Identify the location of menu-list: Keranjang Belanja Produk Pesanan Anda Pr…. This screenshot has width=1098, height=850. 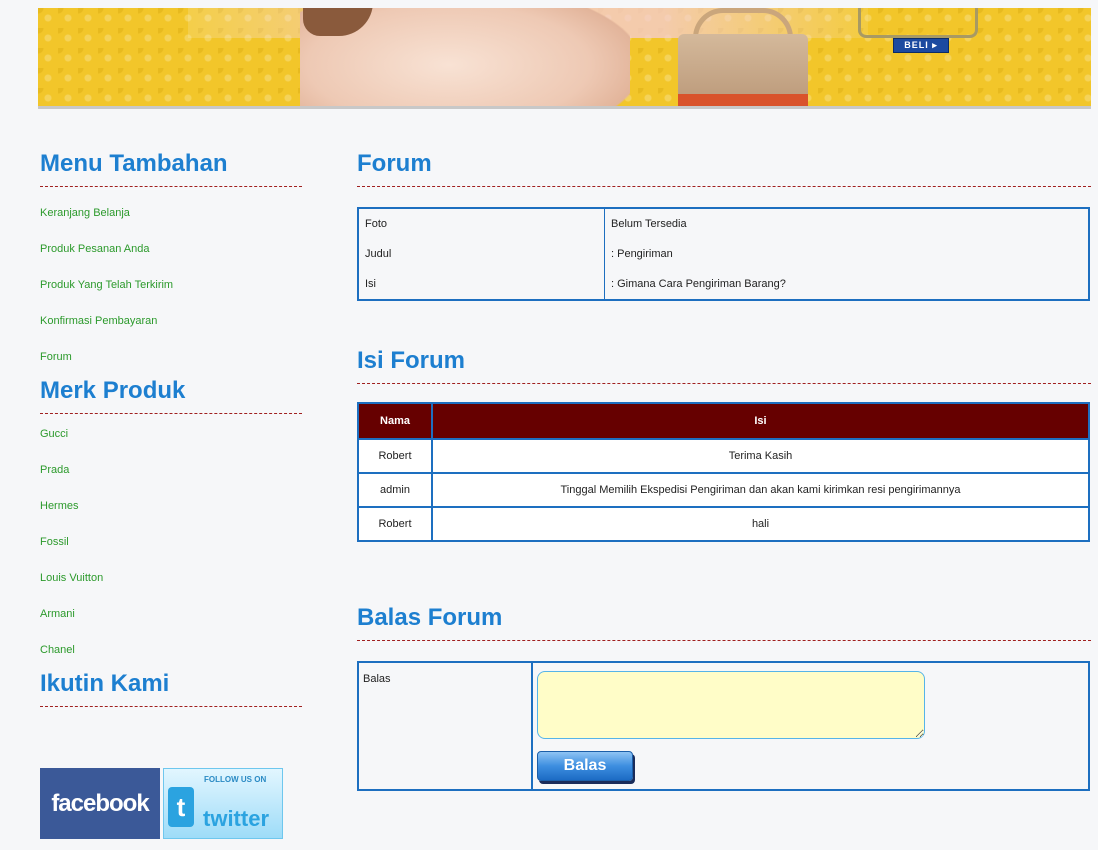
(171, 285).